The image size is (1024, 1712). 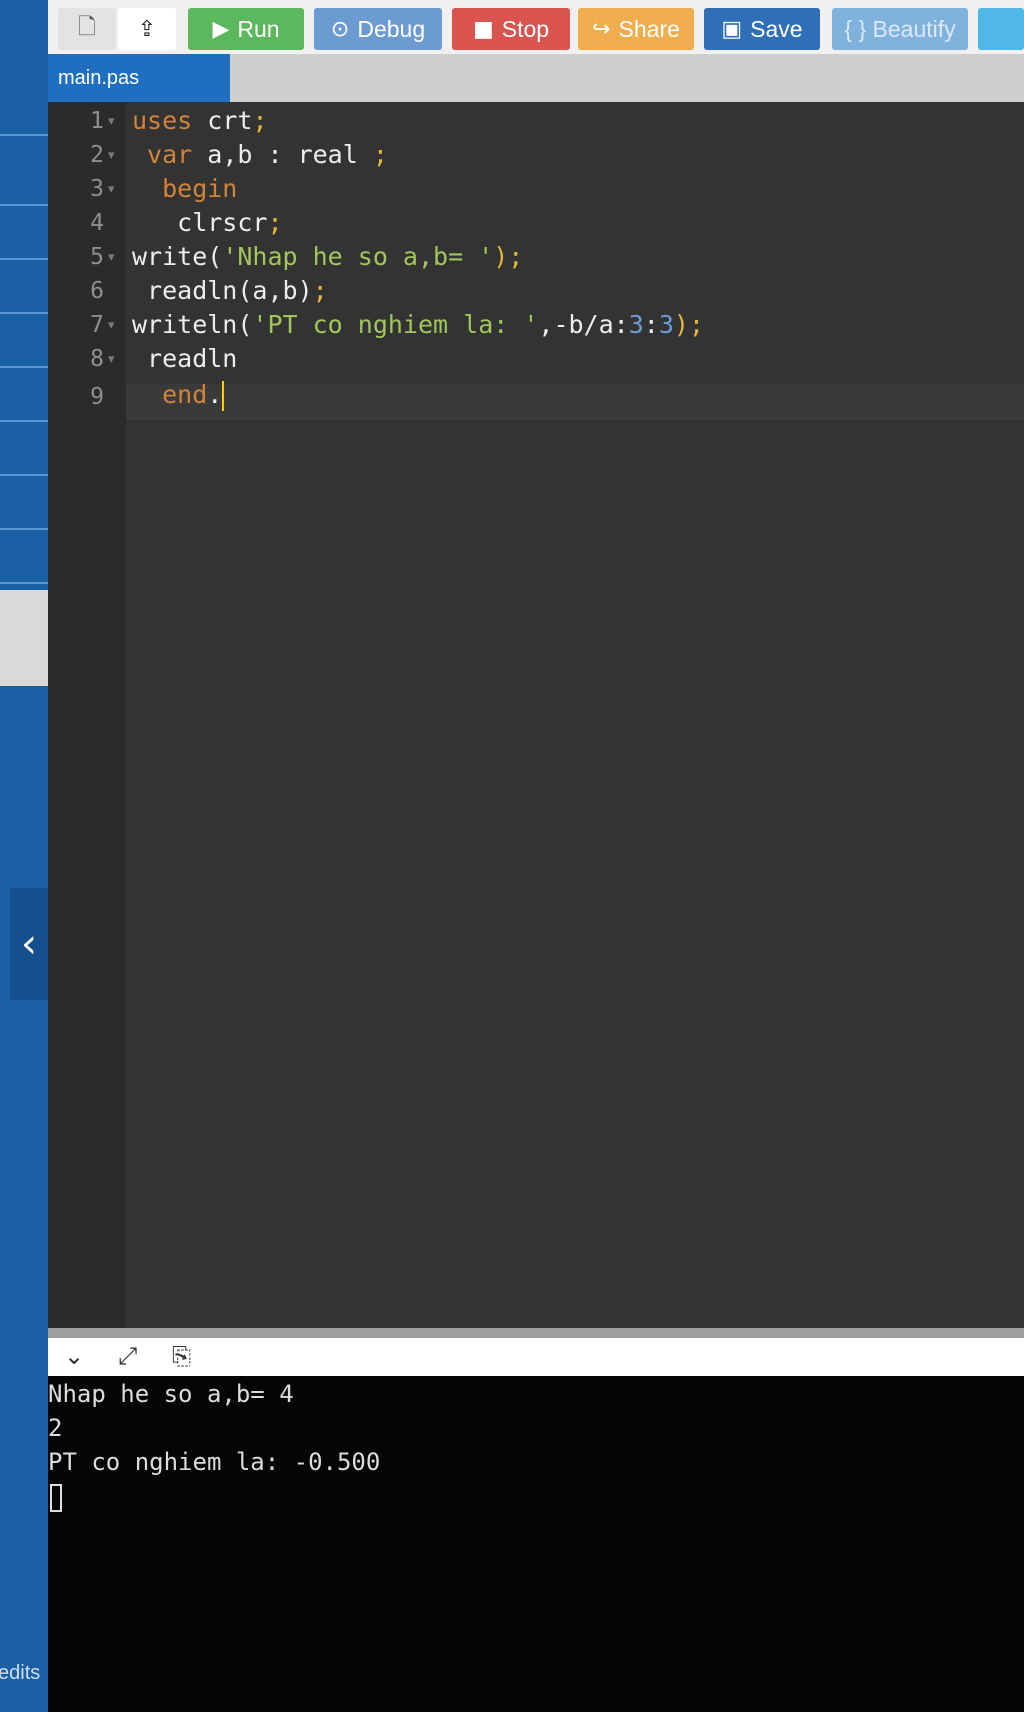 I want to click on console-line: Nhap he so a,b= 4, so click(x=171, y=1394).